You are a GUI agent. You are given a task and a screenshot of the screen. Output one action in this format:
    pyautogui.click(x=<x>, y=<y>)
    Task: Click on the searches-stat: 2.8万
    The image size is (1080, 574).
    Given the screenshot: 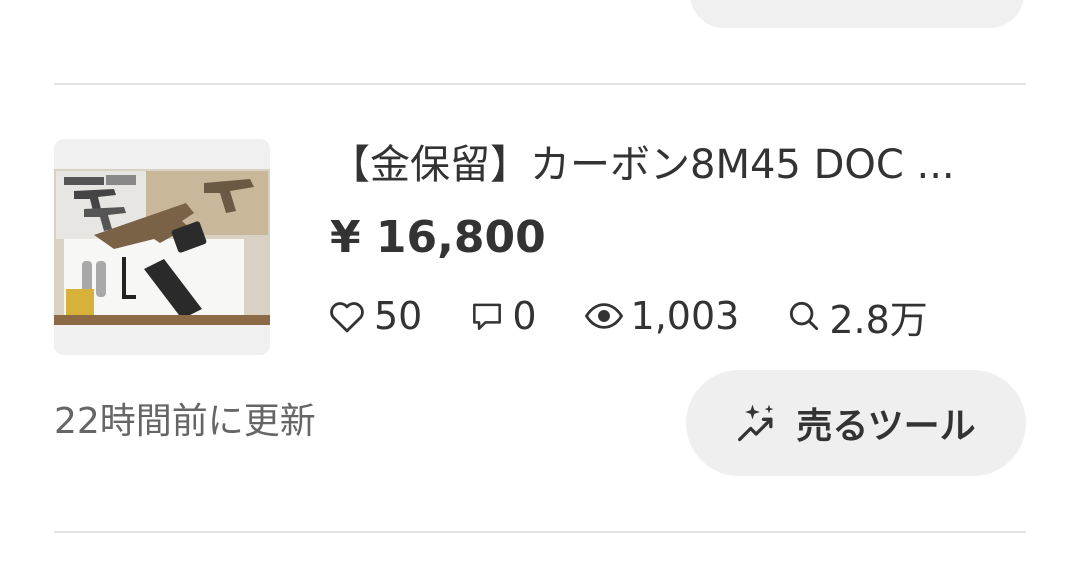 What is the action you would take?
    pyautogui.click(x=856, y=316)
    